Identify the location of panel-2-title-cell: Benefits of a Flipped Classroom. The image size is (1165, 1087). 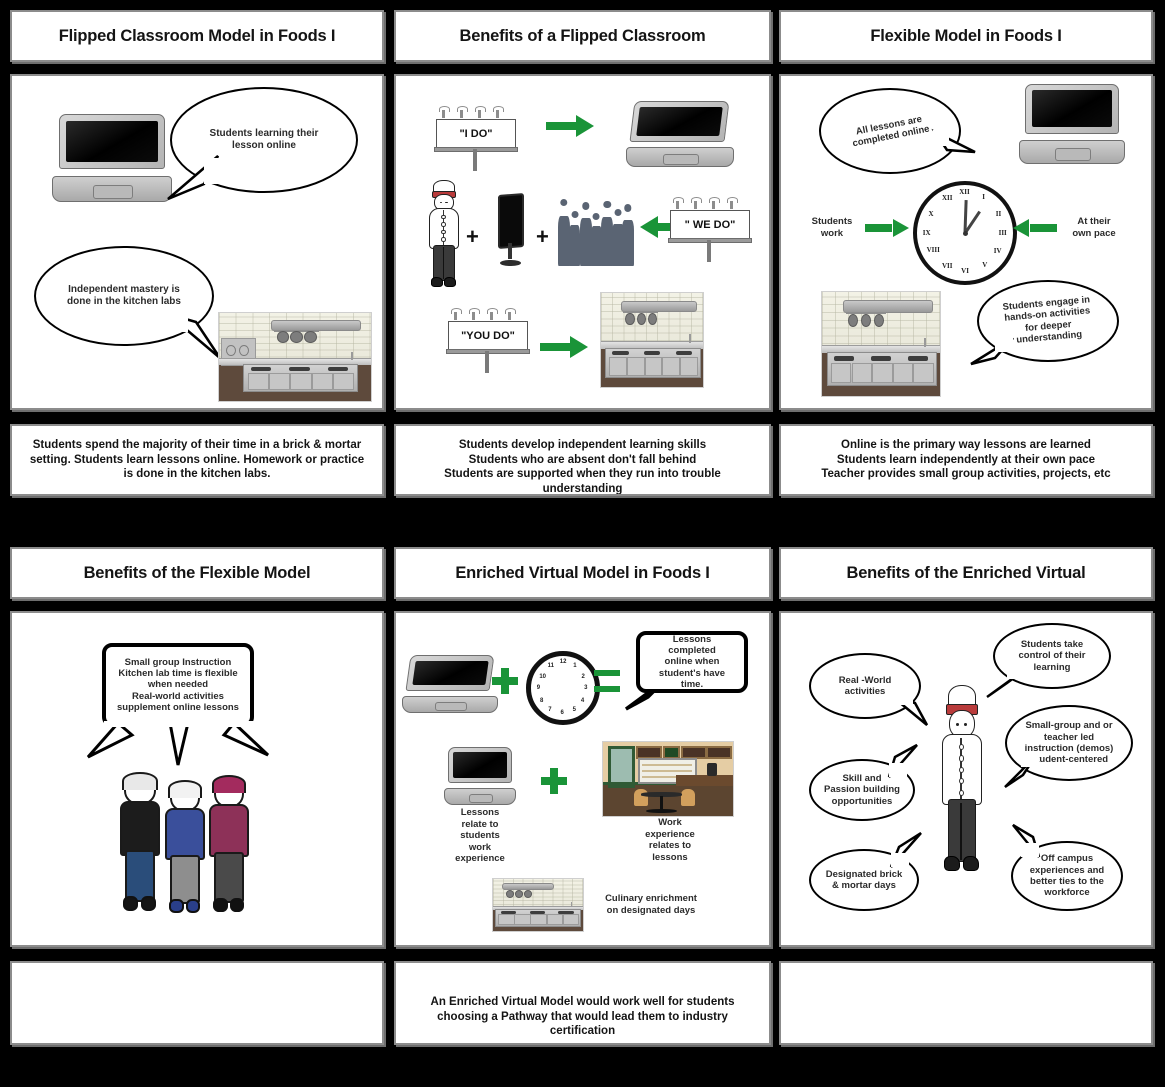
(582, 36).